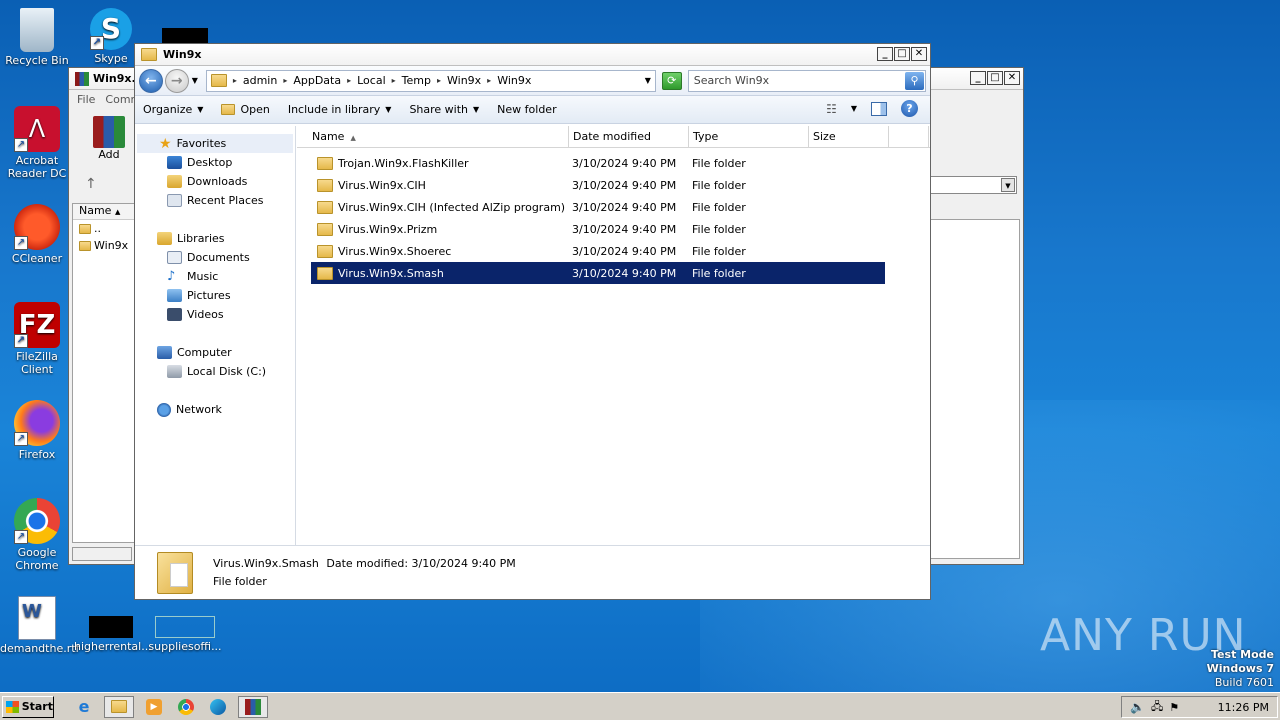  What do you see at coordinates (317, 80) in the screenshot?
I see `breadcrumb-item: AppData` at bounding box center [317, 80].